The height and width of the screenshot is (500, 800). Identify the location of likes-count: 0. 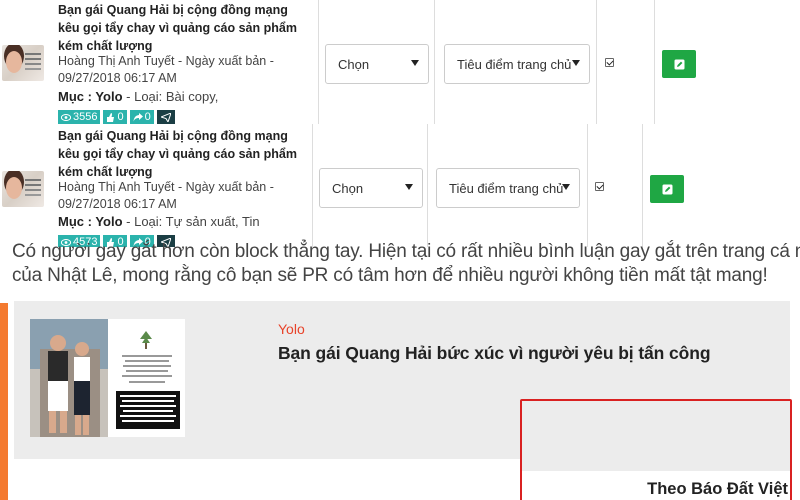
(120, 117).